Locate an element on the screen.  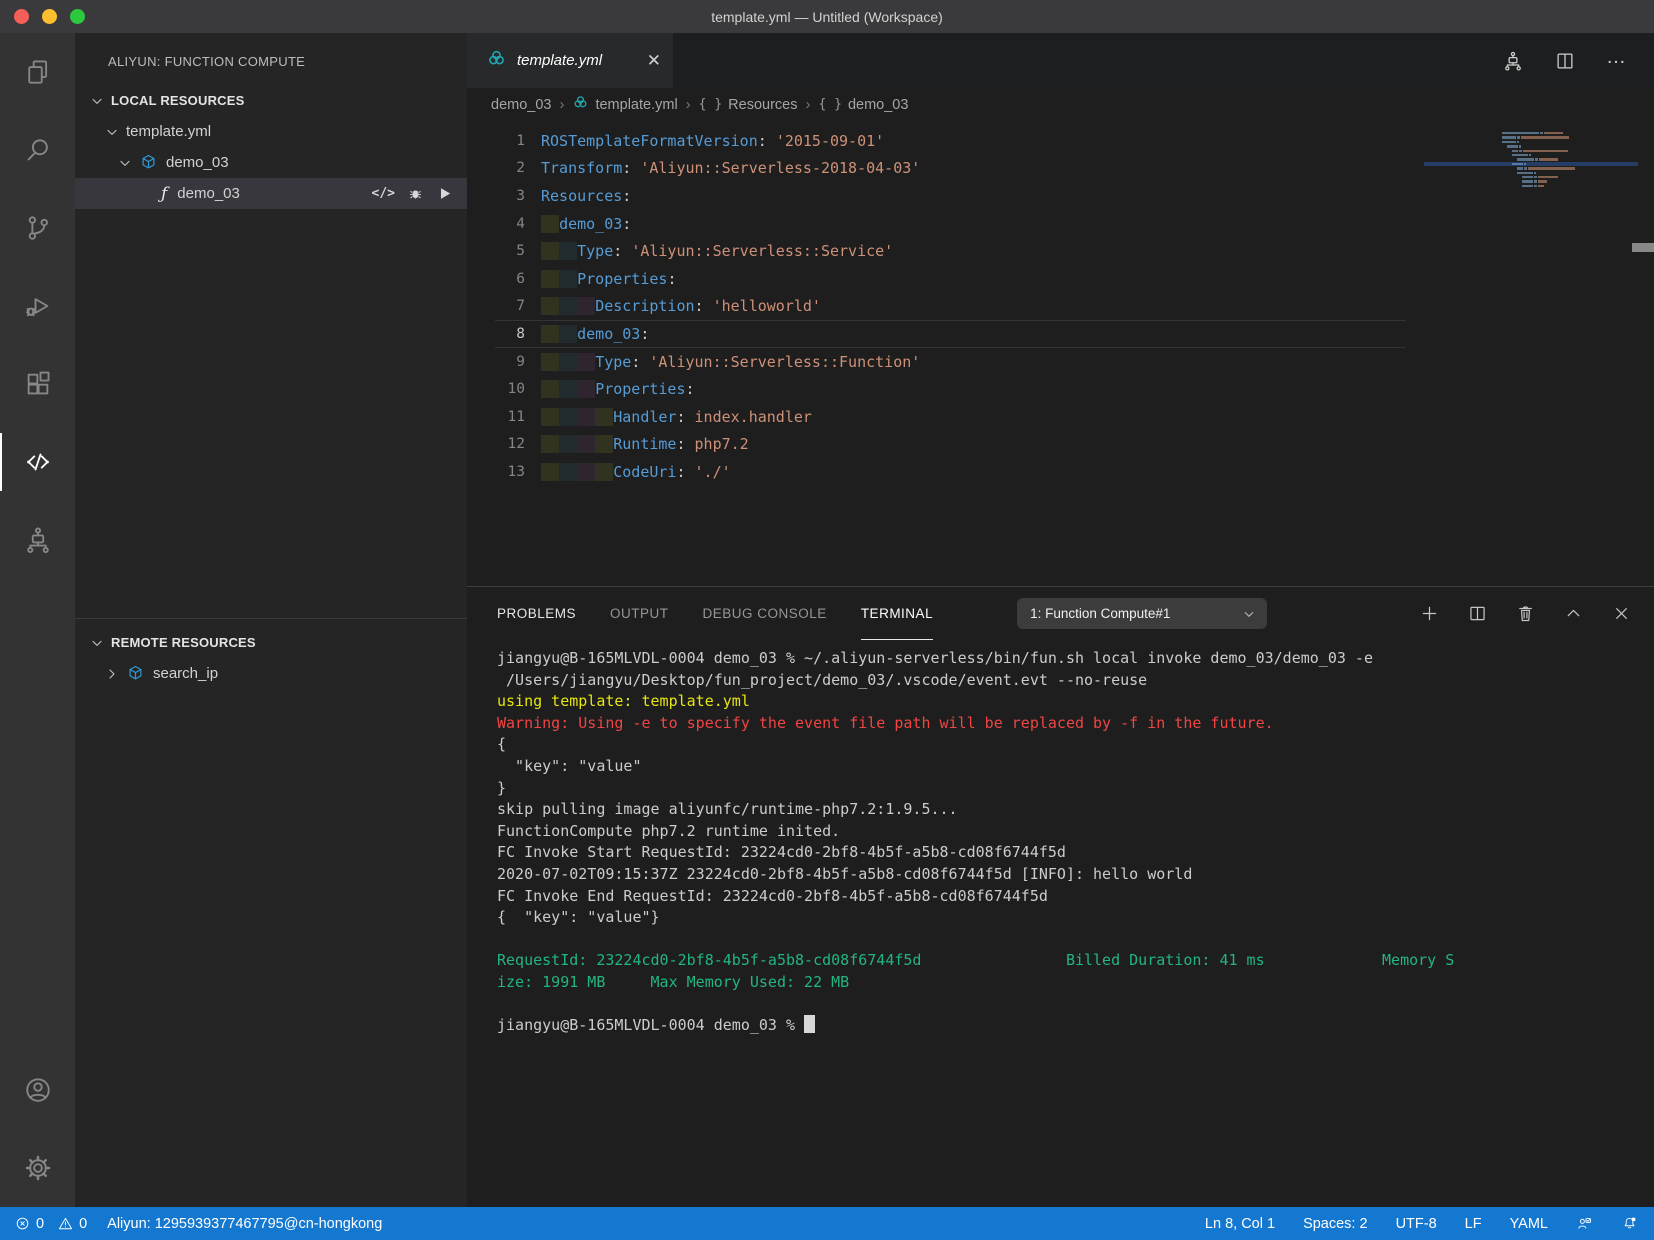
activity-search is located at coordinates (37, 150).